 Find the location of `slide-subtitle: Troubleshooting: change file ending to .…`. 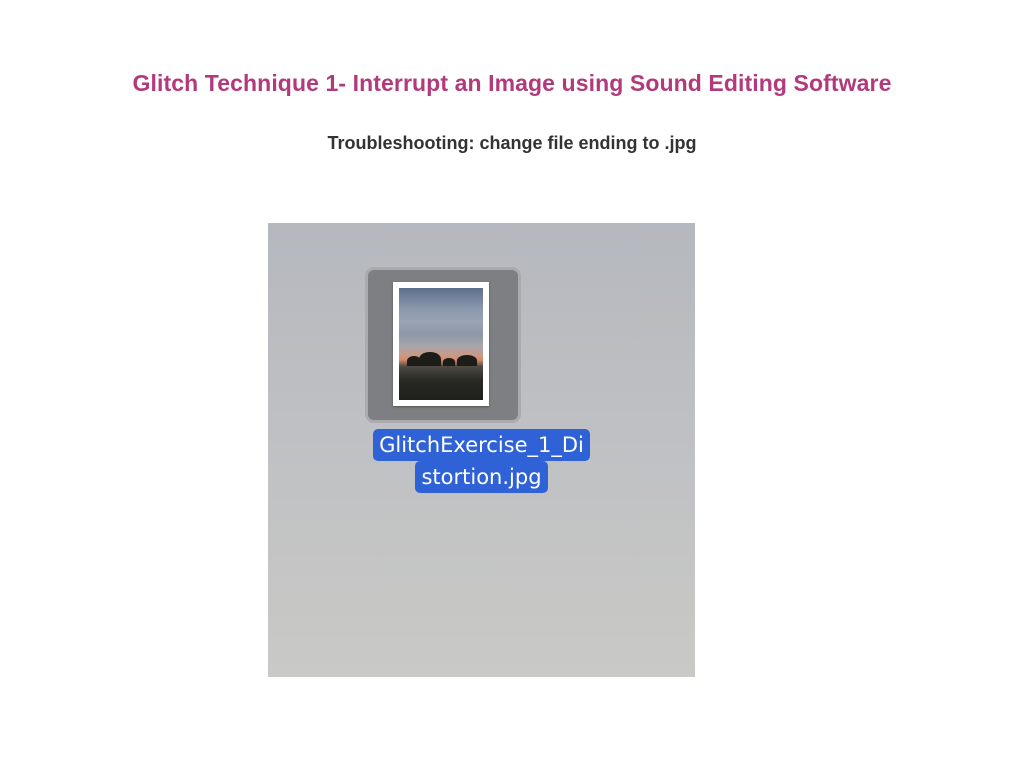

slide-subtitle: Troubleshooting: change file ending to .… is located at coordinates (512, 143).